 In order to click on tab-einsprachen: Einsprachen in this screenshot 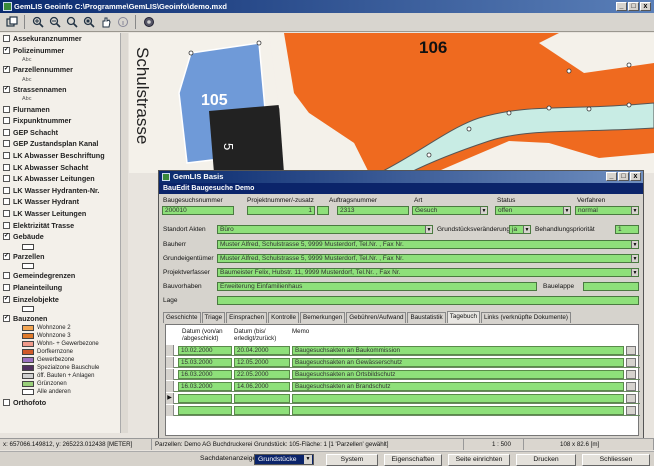, I will do `click(247, 317)`.